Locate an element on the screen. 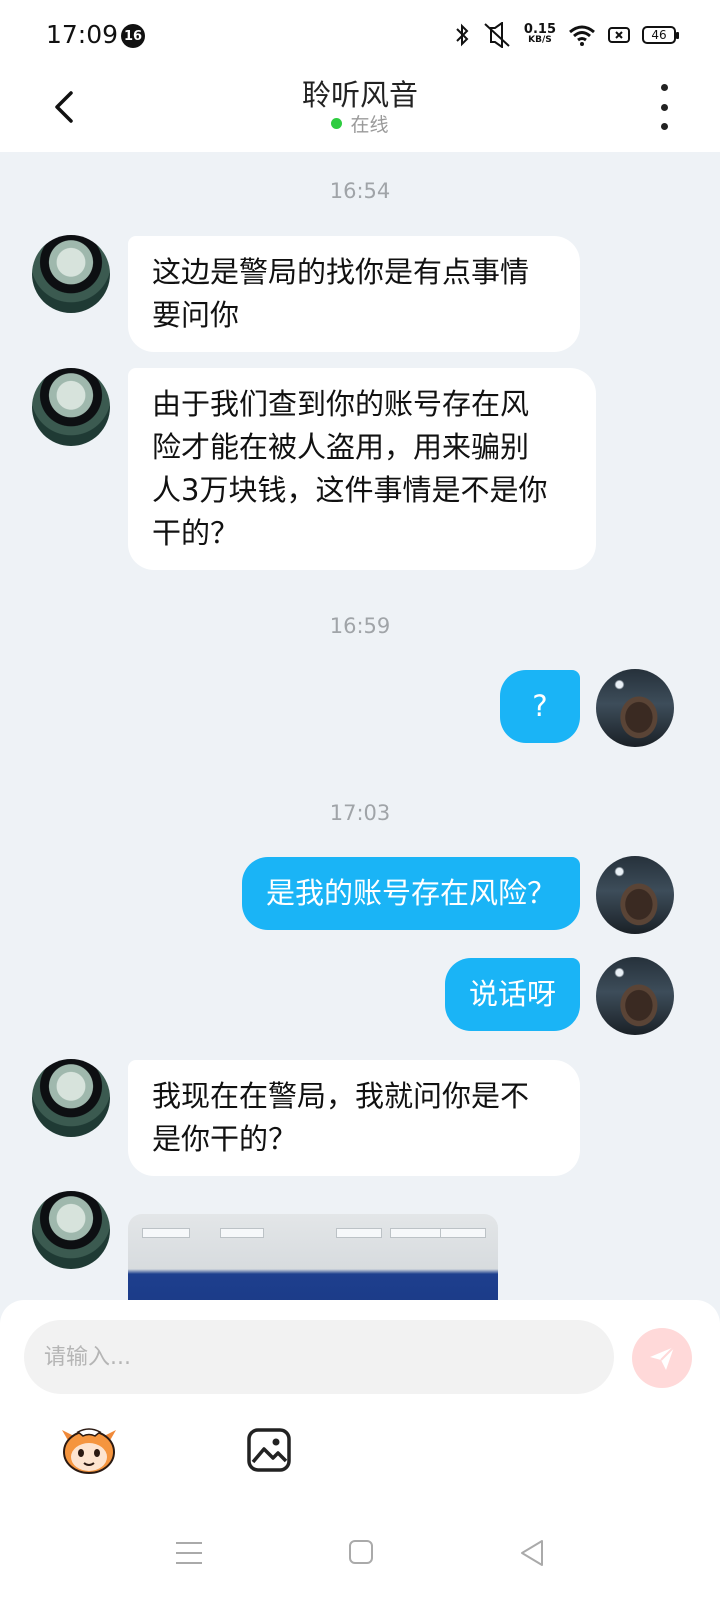  system-nav-bar is located at coordinates (360, 1560).